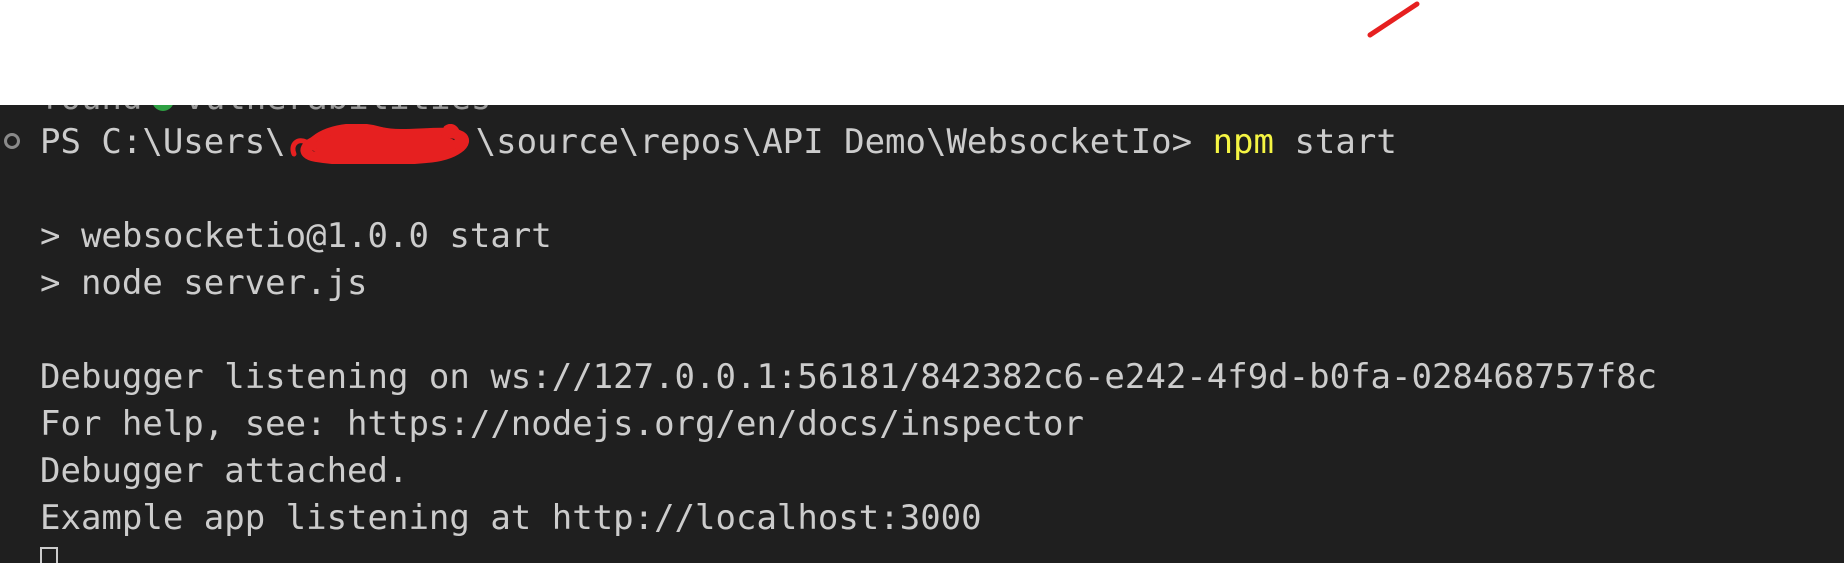  What do you see at coordinates (1335, 142) in the screenshot?
I see `command-args: start` at bounding box center [1335, 142].